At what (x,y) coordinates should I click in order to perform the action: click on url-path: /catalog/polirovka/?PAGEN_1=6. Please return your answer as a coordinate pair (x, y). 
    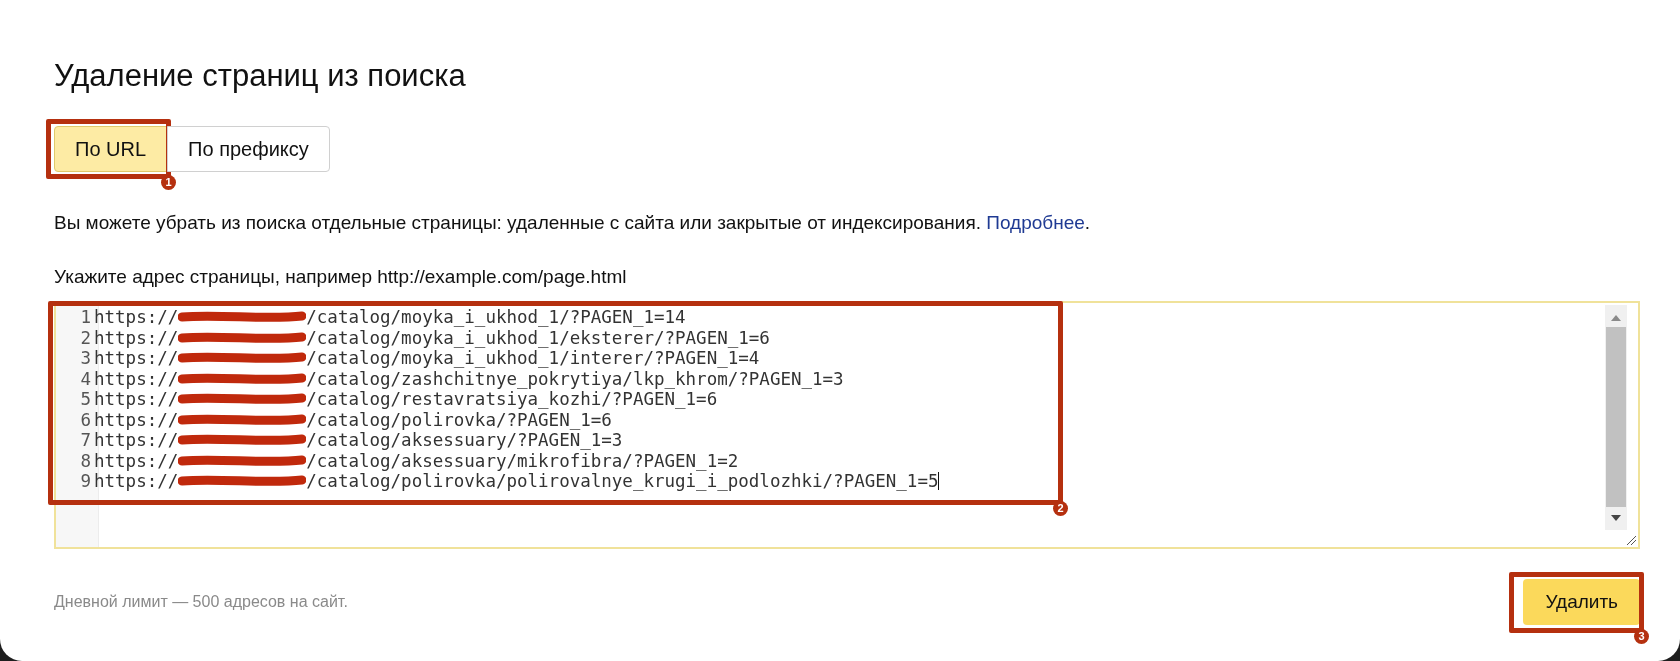
    Looking at the image, I should click on (459, 419).